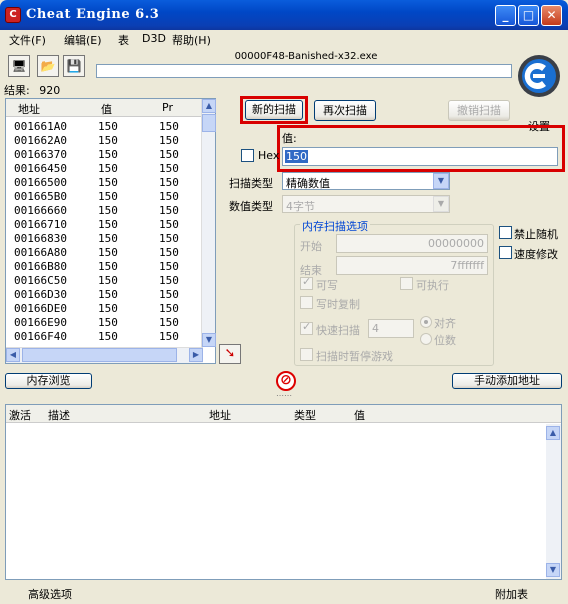 The image size is (568, 604). Describe the element at coordinates (106, 109) in the screenshot. I see `col-value: 值` at that location.